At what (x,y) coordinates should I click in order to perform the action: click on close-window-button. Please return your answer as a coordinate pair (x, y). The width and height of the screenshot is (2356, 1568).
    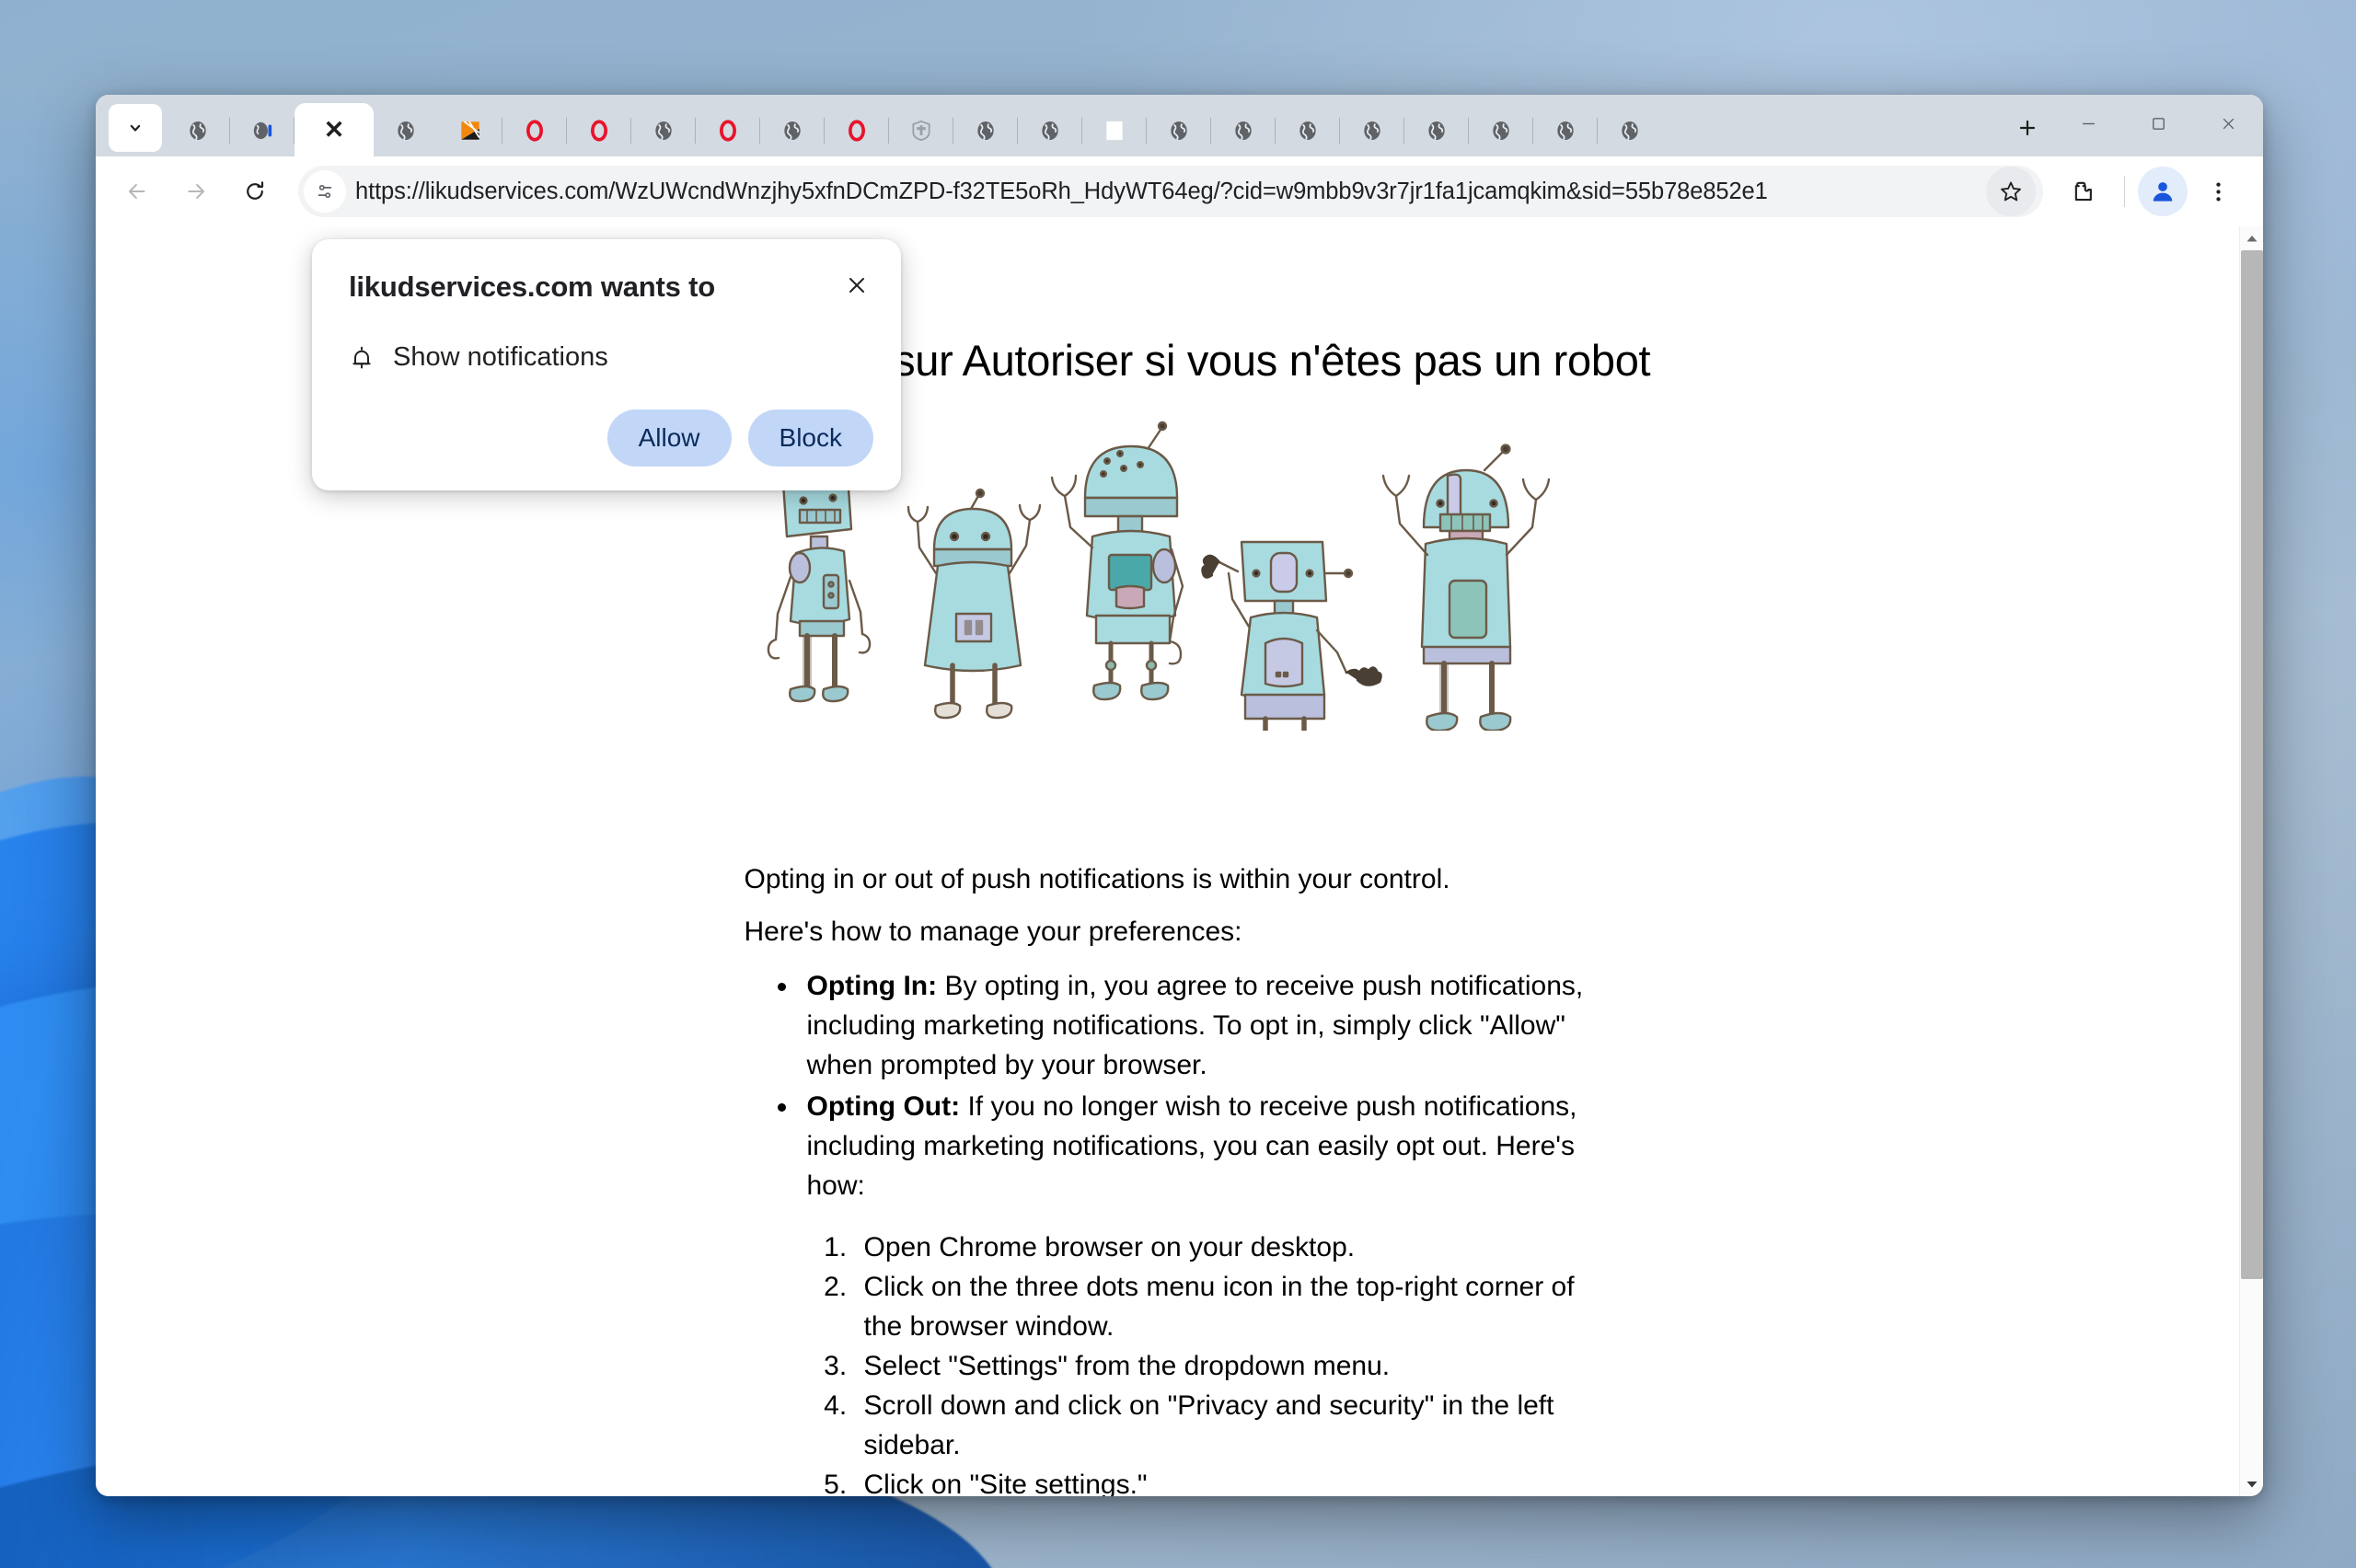
    Looking at the image, I should click on (2228, 123).